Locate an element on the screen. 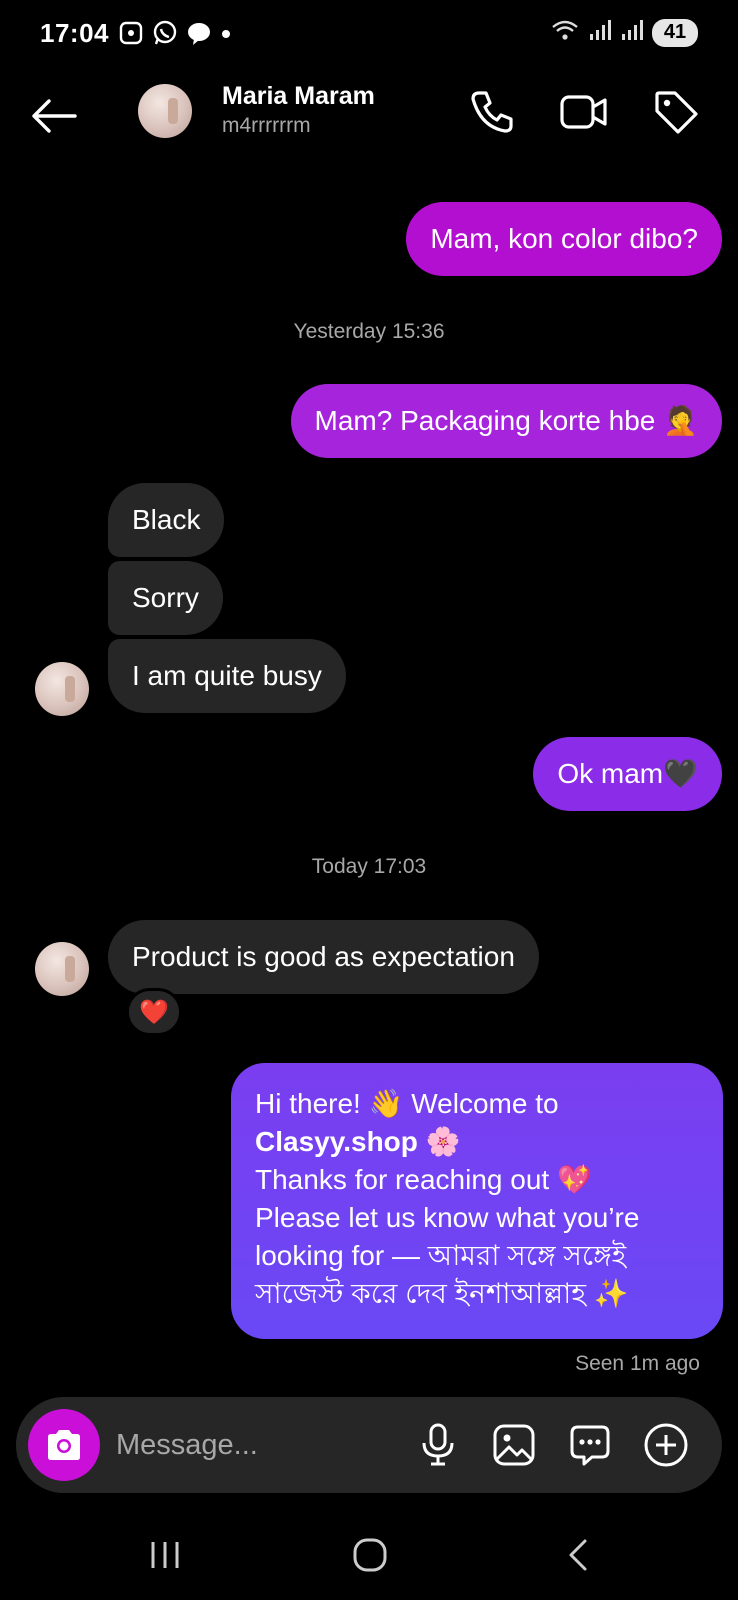  phone-icon is located at coordinates (492, 112).